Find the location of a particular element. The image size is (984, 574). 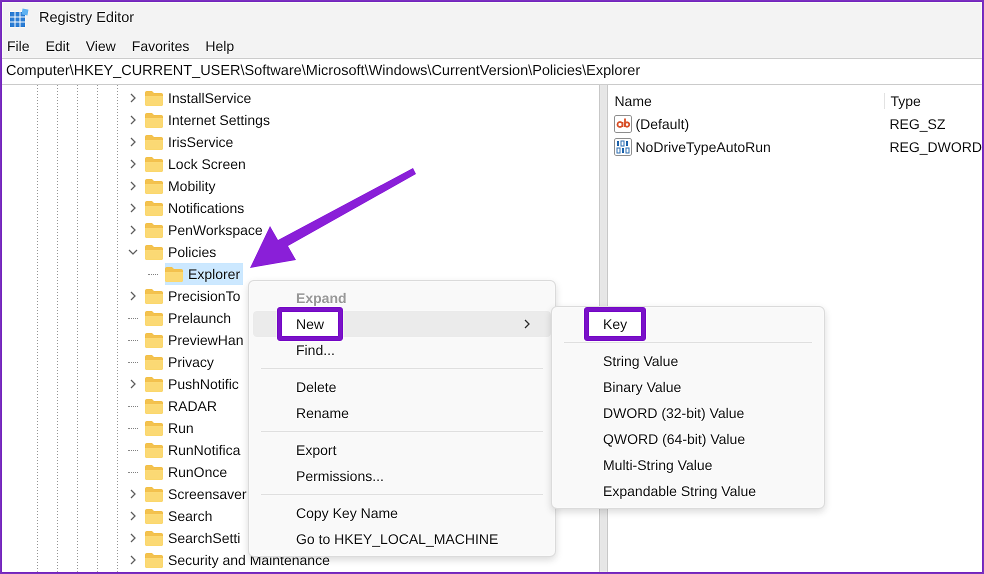

menu-item: Help is located at coordinates (219, 46).